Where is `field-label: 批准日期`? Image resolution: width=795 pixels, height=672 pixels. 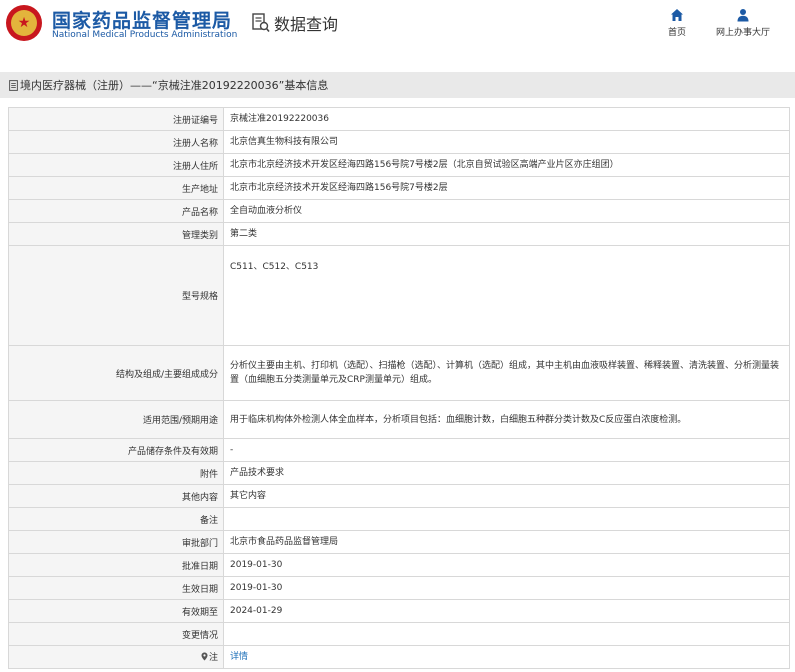 field-label: 批准日期 is located at coordinates (116, 565).